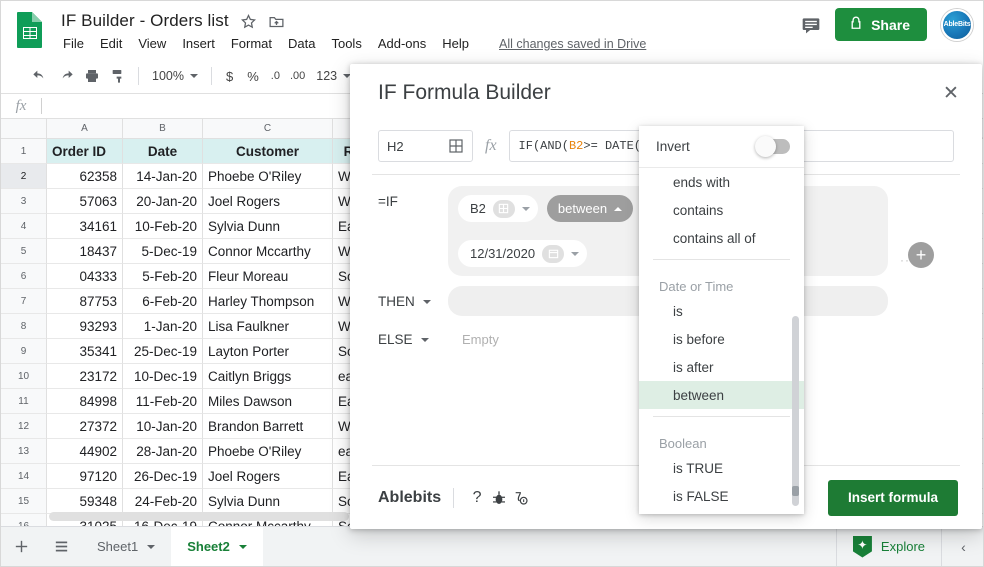 The image size is (984, 567). I want to click on add-sheet-icon, so click(21, 547).